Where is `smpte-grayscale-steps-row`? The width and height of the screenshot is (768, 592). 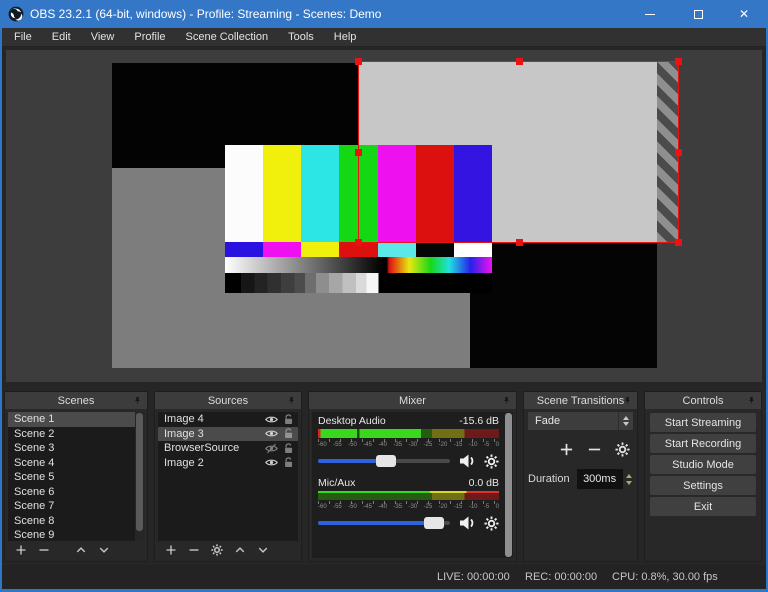 smpte-grayscale-steps-row is located at coordinates (358, 283).